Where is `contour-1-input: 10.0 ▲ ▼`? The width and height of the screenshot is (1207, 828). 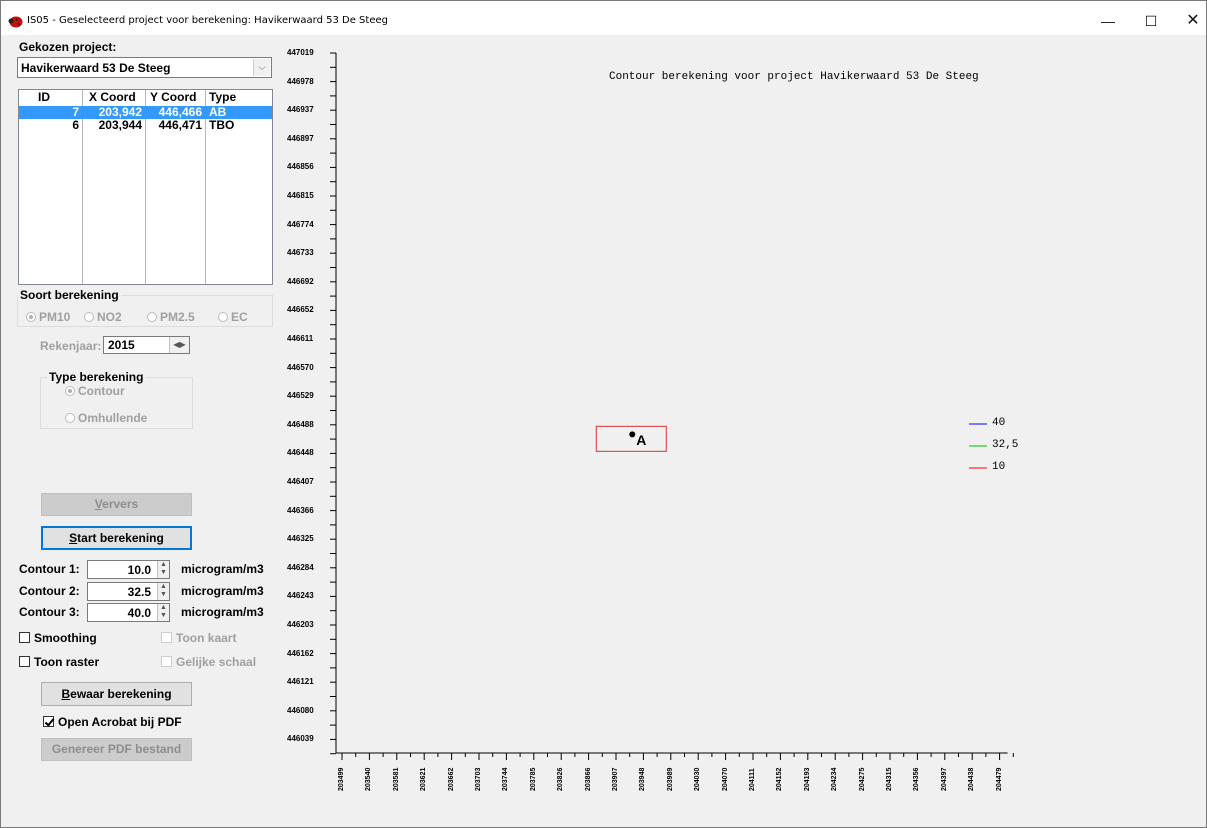 contour-1-input: 10.0 ▲ ▼ is located at coordinates (128, 569).